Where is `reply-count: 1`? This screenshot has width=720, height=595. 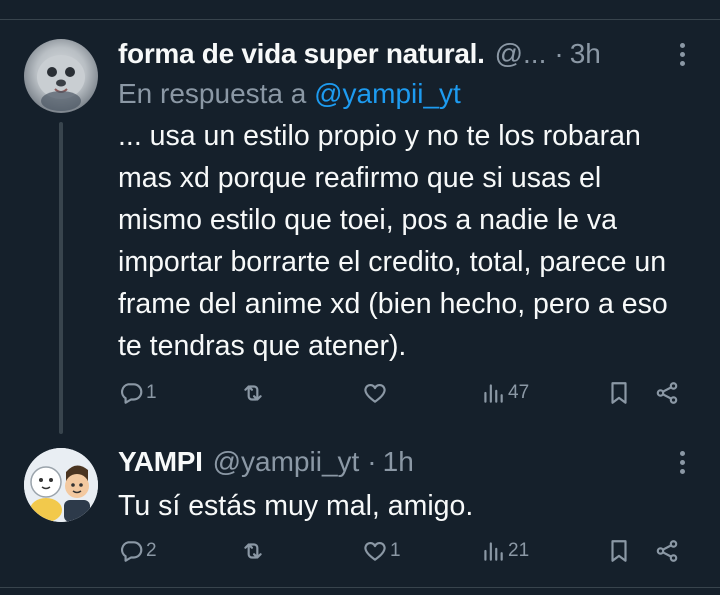 reply-count: 1 is located at coordinates (151, 392).